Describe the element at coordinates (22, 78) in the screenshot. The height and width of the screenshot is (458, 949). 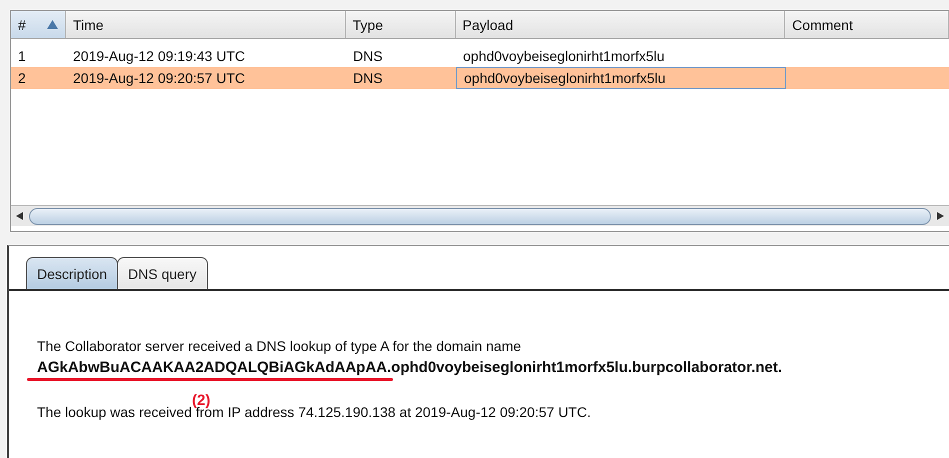
I see `table-cell-text: 2` at that location.